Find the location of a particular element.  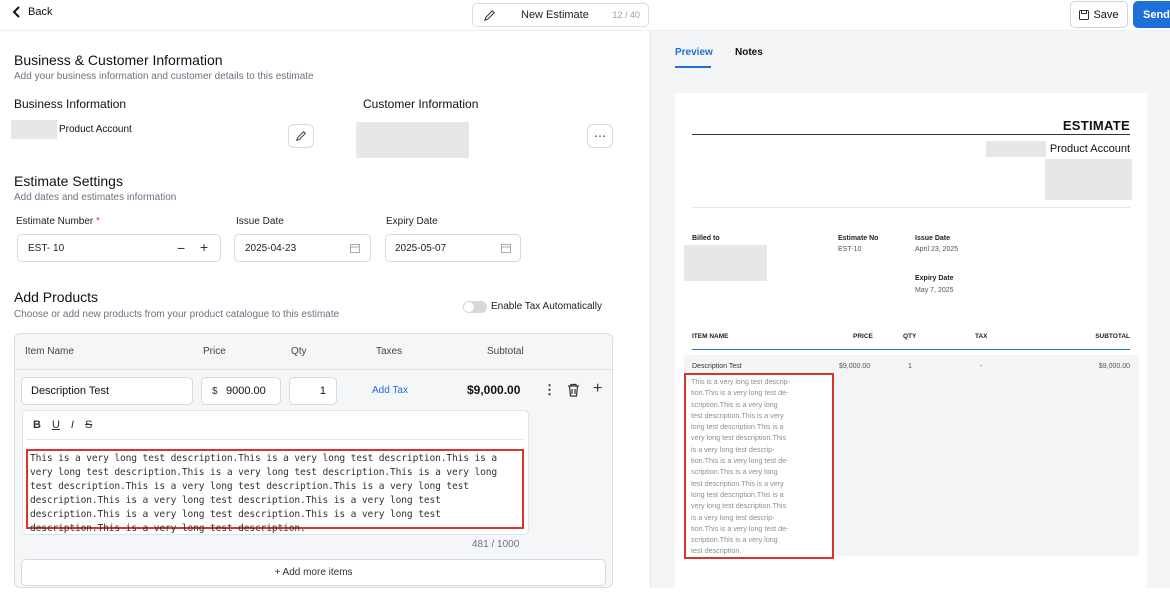

desc-line: test description. is located at coordinates (716, 551).